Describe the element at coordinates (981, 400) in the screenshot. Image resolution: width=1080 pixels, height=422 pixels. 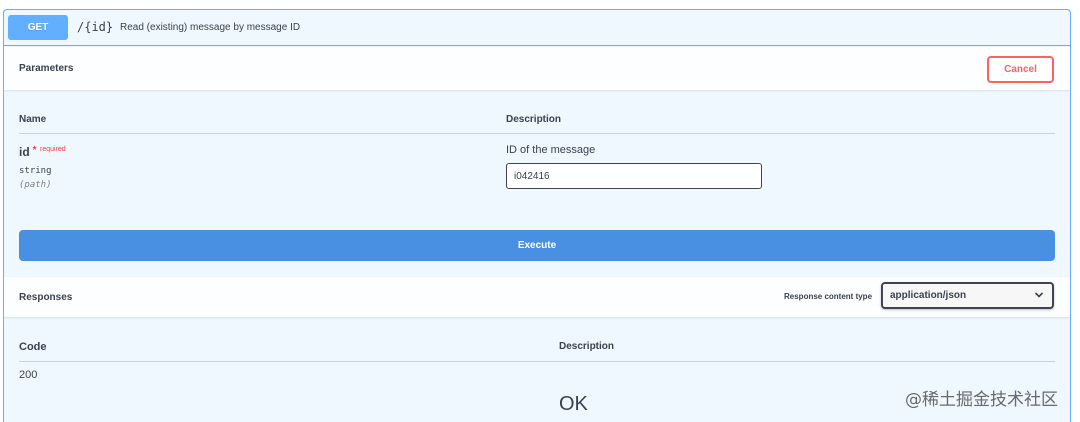
I see `watermark: @稀土掘金技术社区` at that location.